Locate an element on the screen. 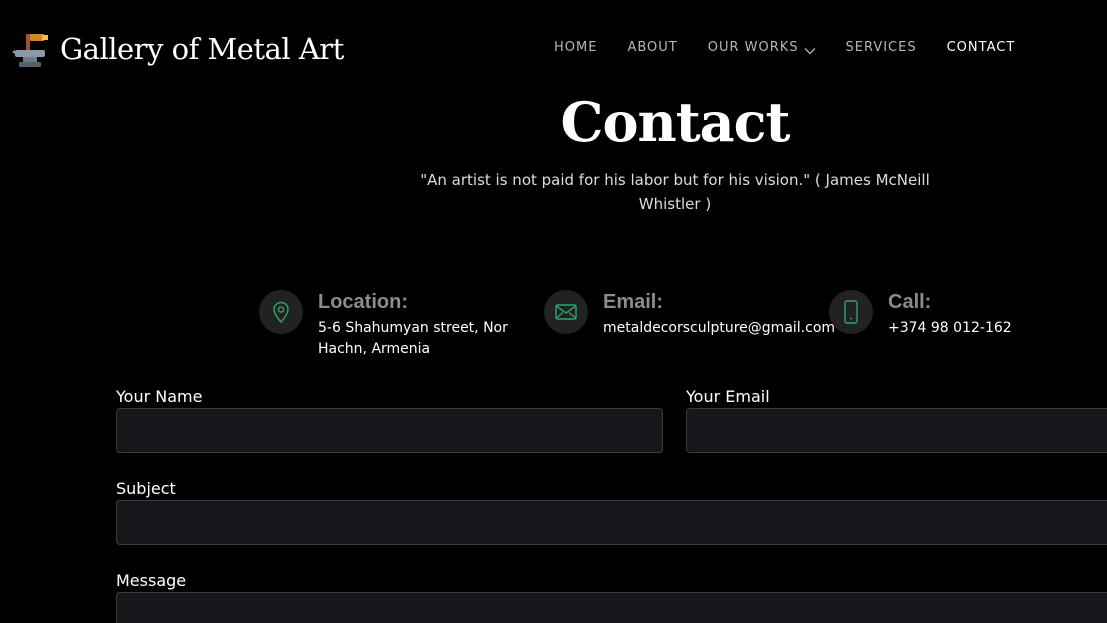 The width and height of the screenshot is (1107, 623). nav-our-works-label: OUR WORKS is located at coordinates (753, 47).